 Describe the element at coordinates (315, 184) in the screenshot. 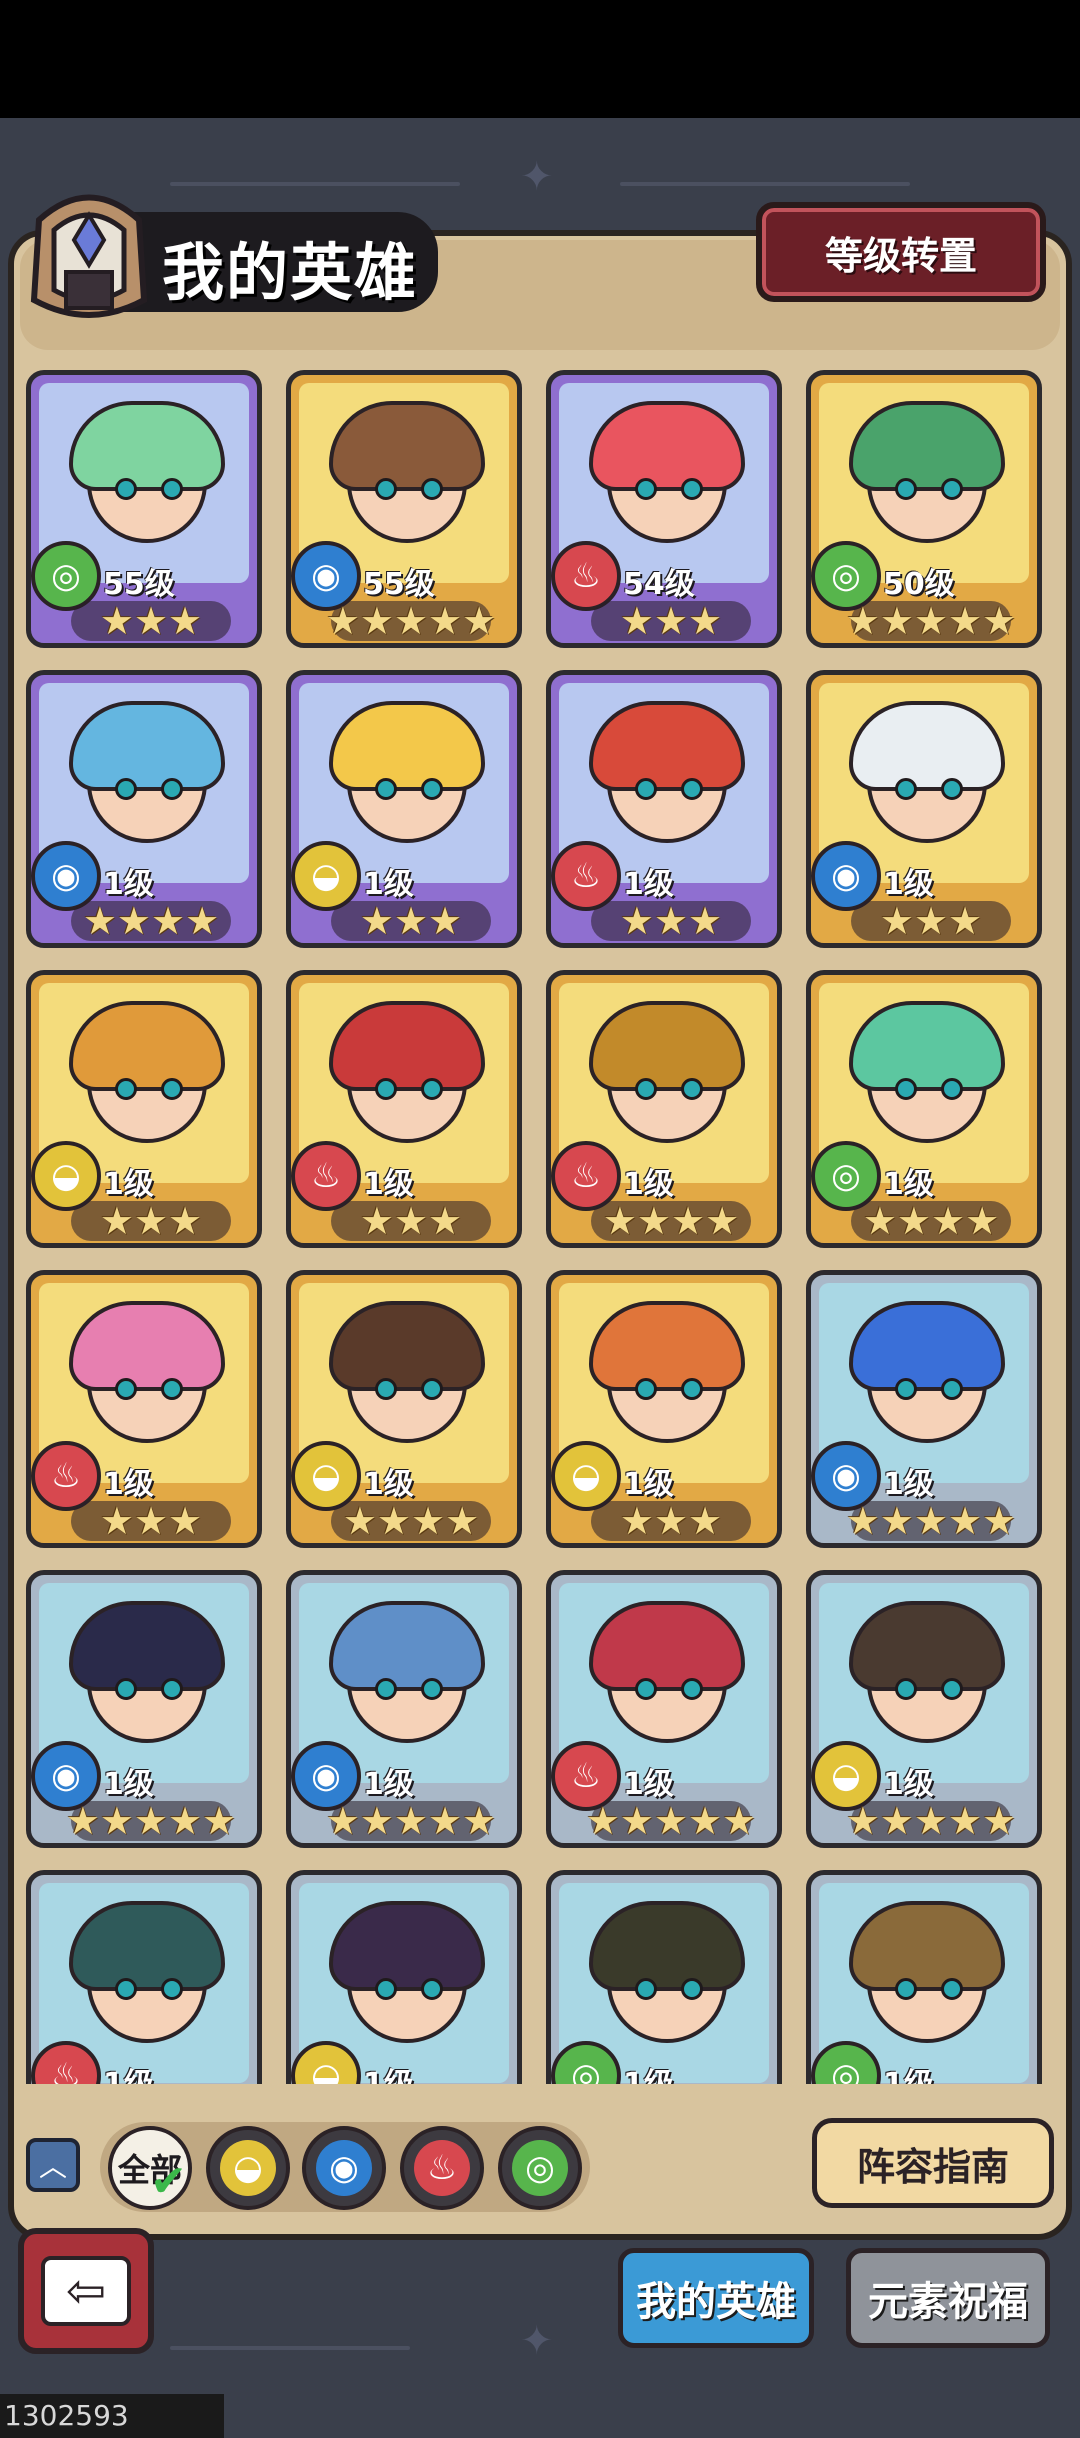

I see `decor-line` at that location.